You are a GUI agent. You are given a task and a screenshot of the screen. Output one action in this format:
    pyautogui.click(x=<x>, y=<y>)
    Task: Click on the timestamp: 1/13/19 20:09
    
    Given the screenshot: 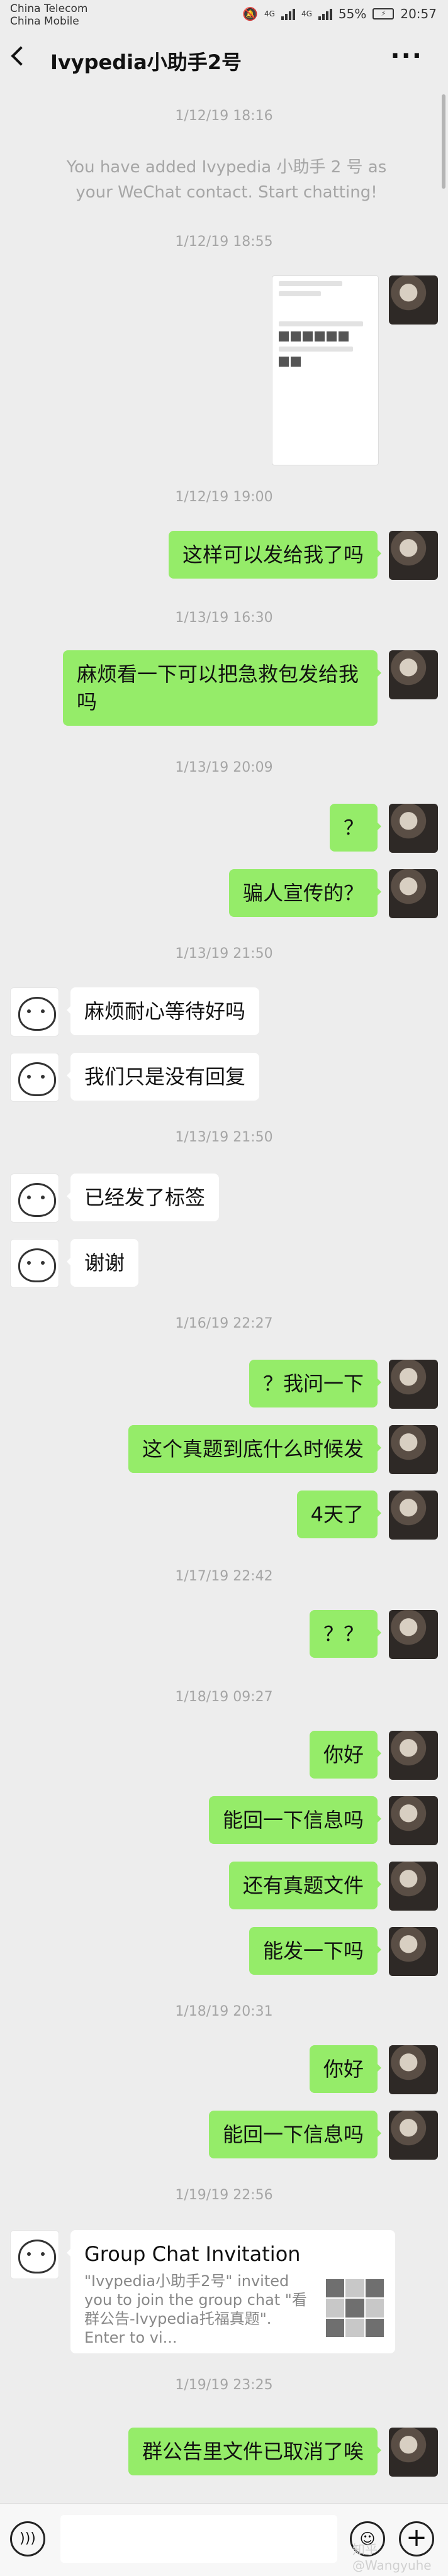 What is the action you would take?
    pyautogui.click(x=224, y=767)
    